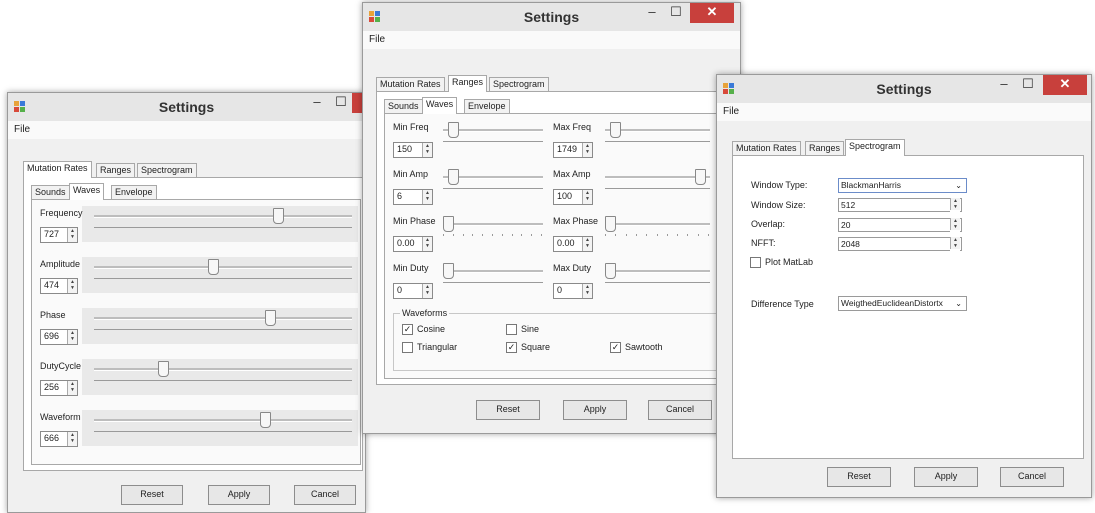 This screenshot has height=513, width=1095. What do you see at coordinates (900, 225) in the screenshot?
I see `overlap-field: 20` at bounding box center [900, 225].